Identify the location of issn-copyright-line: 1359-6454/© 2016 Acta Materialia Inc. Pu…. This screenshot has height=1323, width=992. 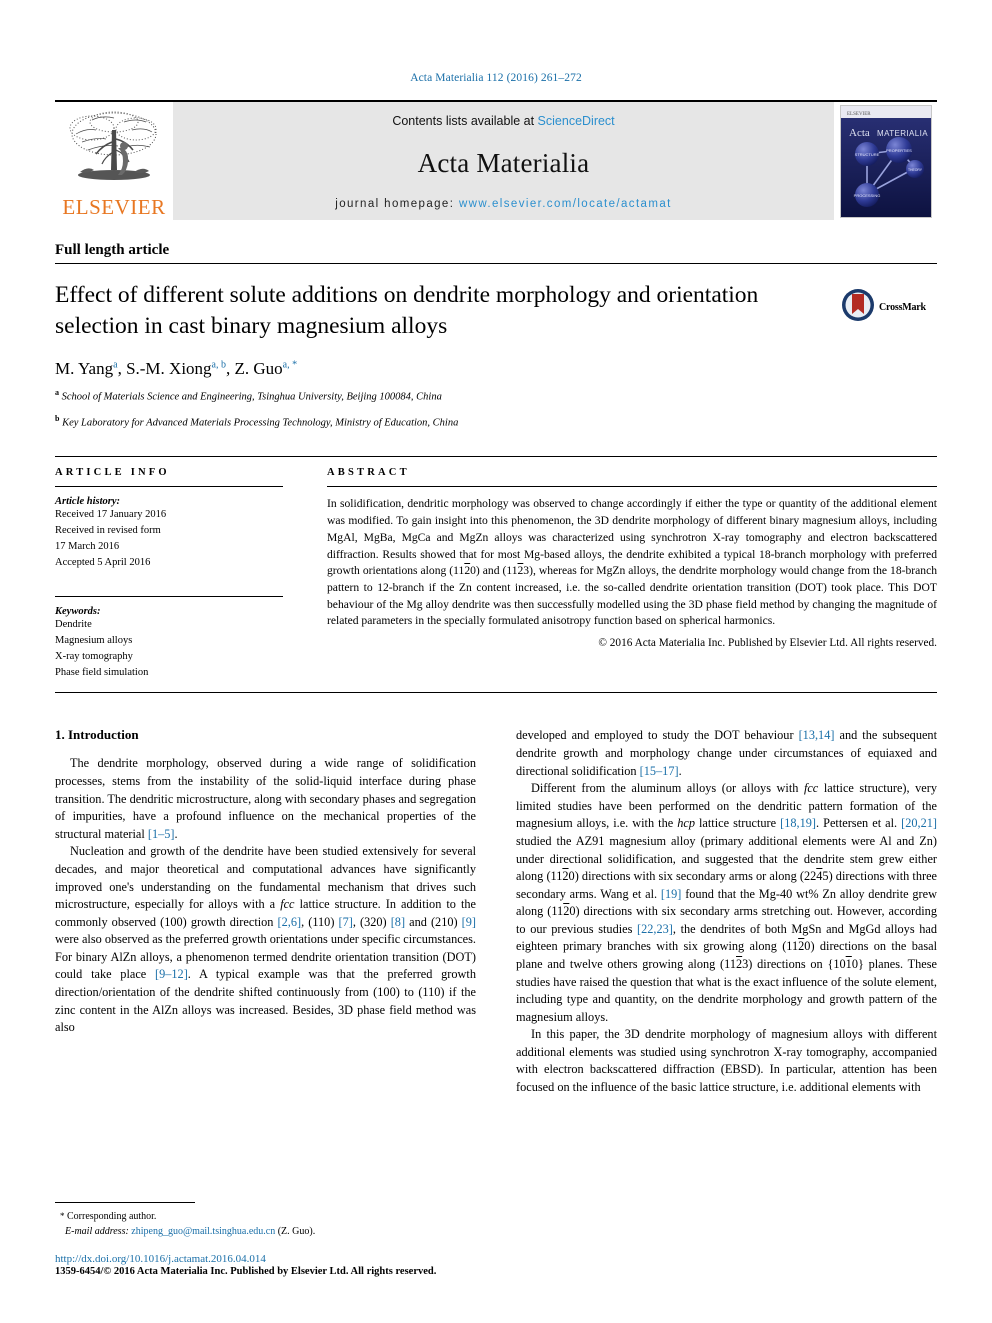
(246, 1271).